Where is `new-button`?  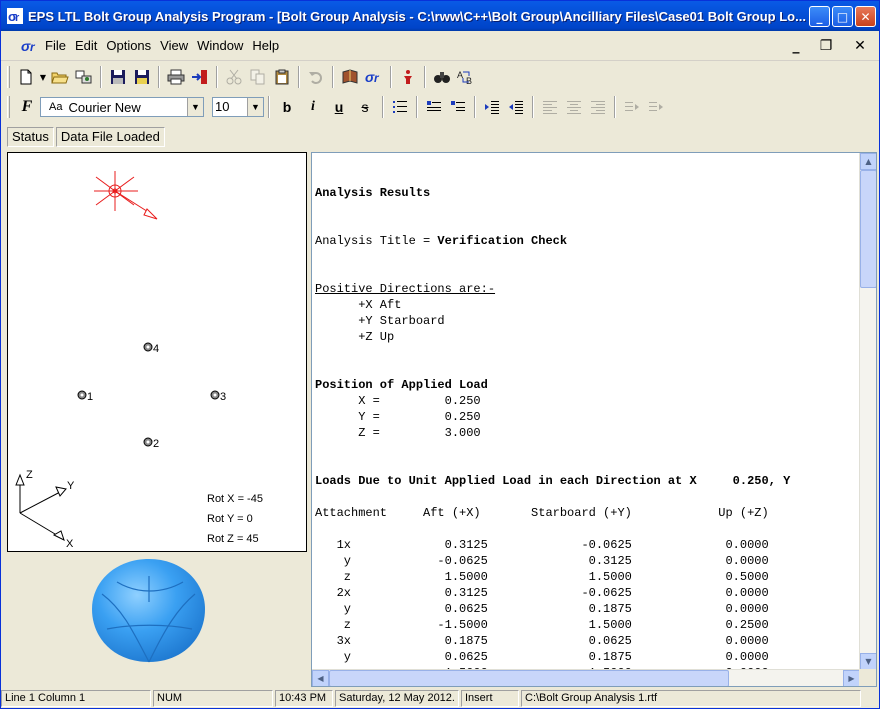
new-button is located at coordinates (26, 77).